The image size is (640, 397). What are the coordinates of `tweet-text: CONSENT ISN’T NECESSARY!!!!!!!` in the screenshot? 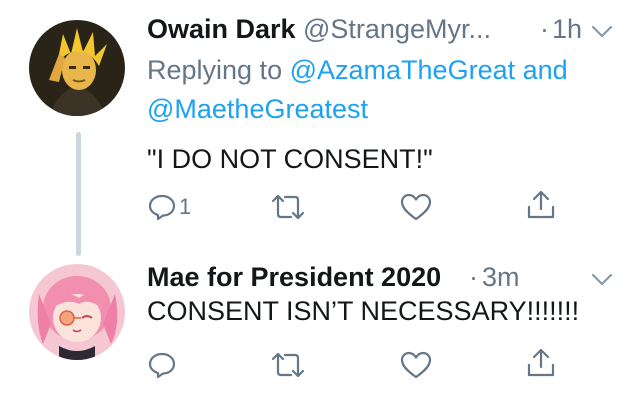 It's located at (363, 311).